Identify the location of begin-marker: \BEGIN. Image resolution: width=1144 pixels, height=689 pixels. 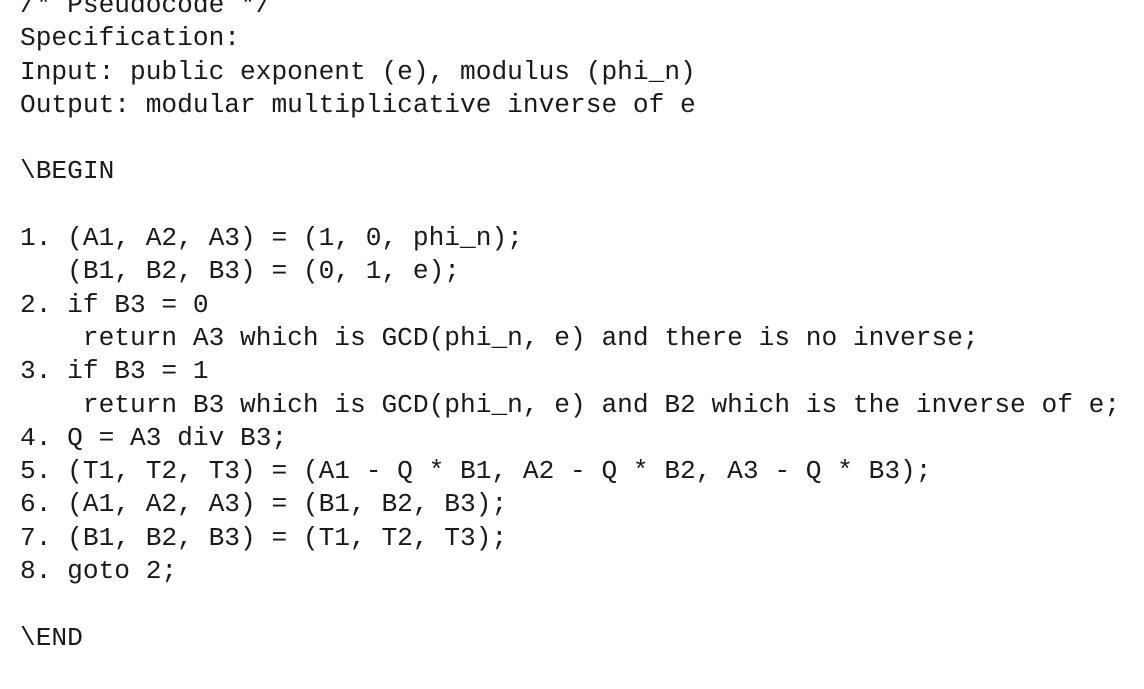
(67, 171).